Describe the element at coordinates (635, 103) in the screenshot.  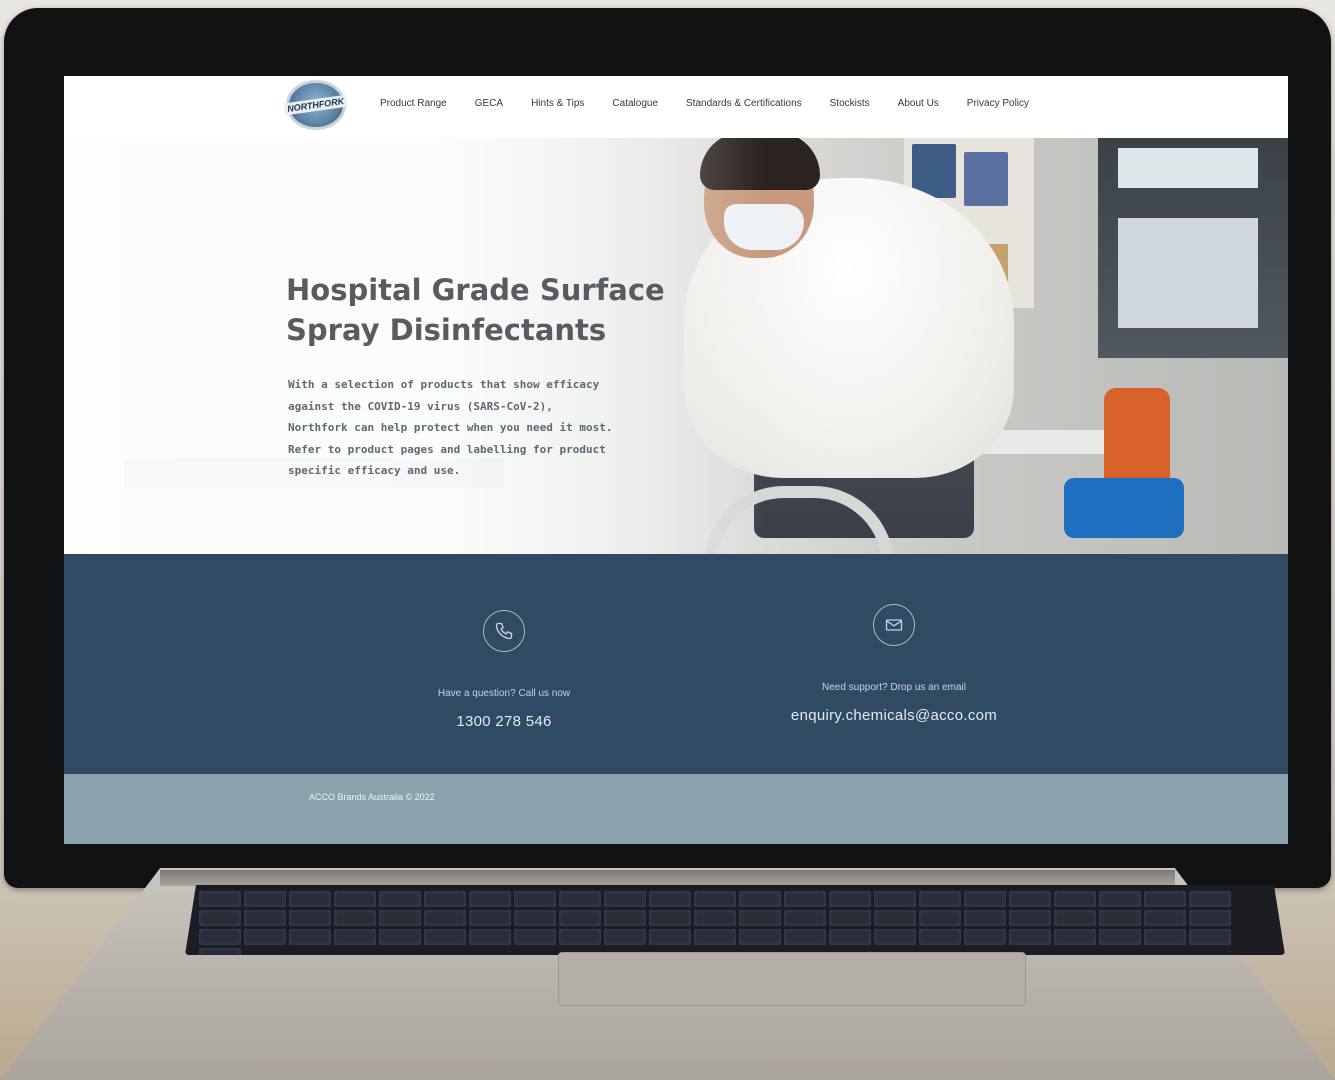
I see `nav-item-catalogue: Catalogue` at that location.